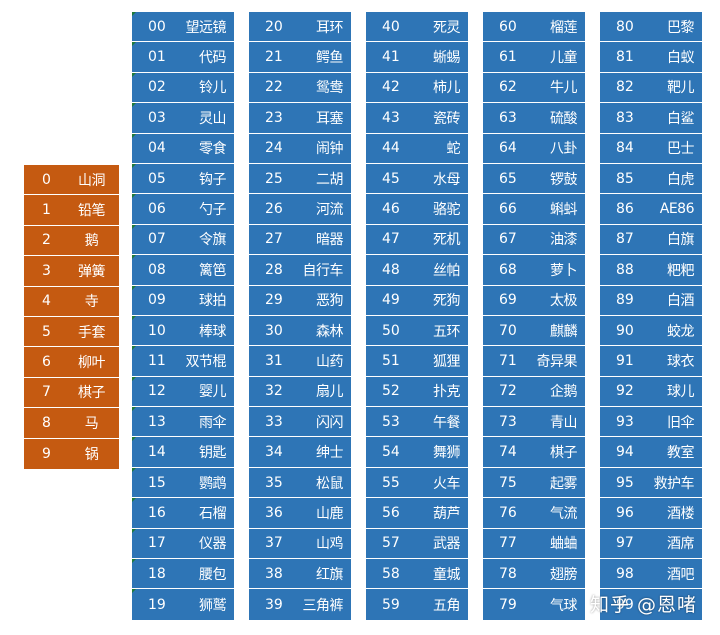 Image resolution: width=720 pixels, height=635 pixels. Describe the element at coordinates (651, 270) in the screenshot. I see `table-row: 88 粑粑` at that location.